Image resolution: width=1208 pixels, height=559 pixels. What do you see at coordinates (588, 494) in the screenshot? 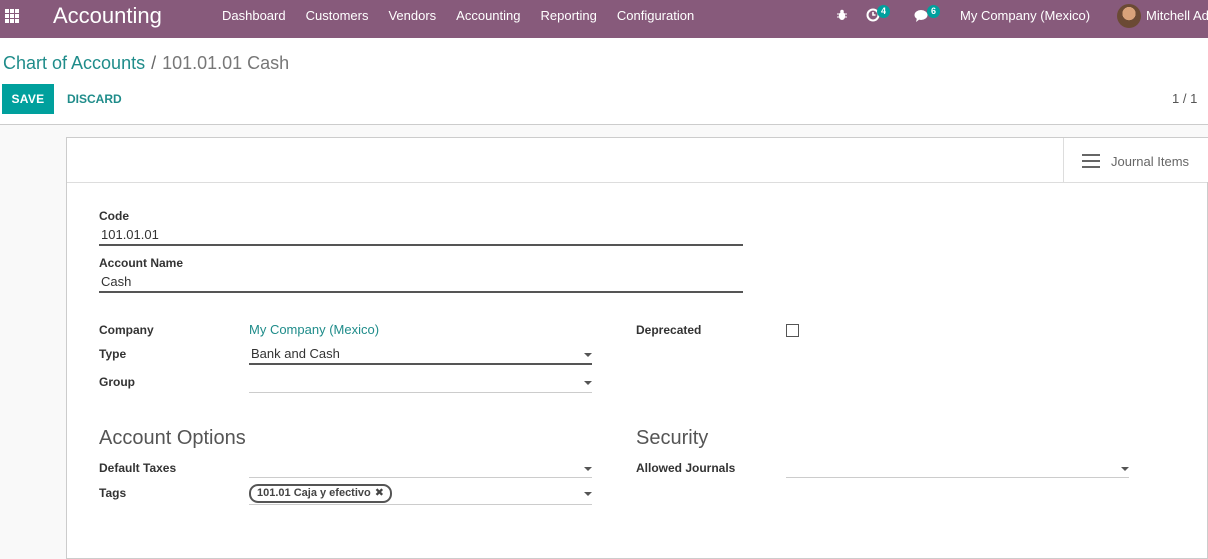
I see `tags-dropdown-icon` at bounding box center [588, 494].